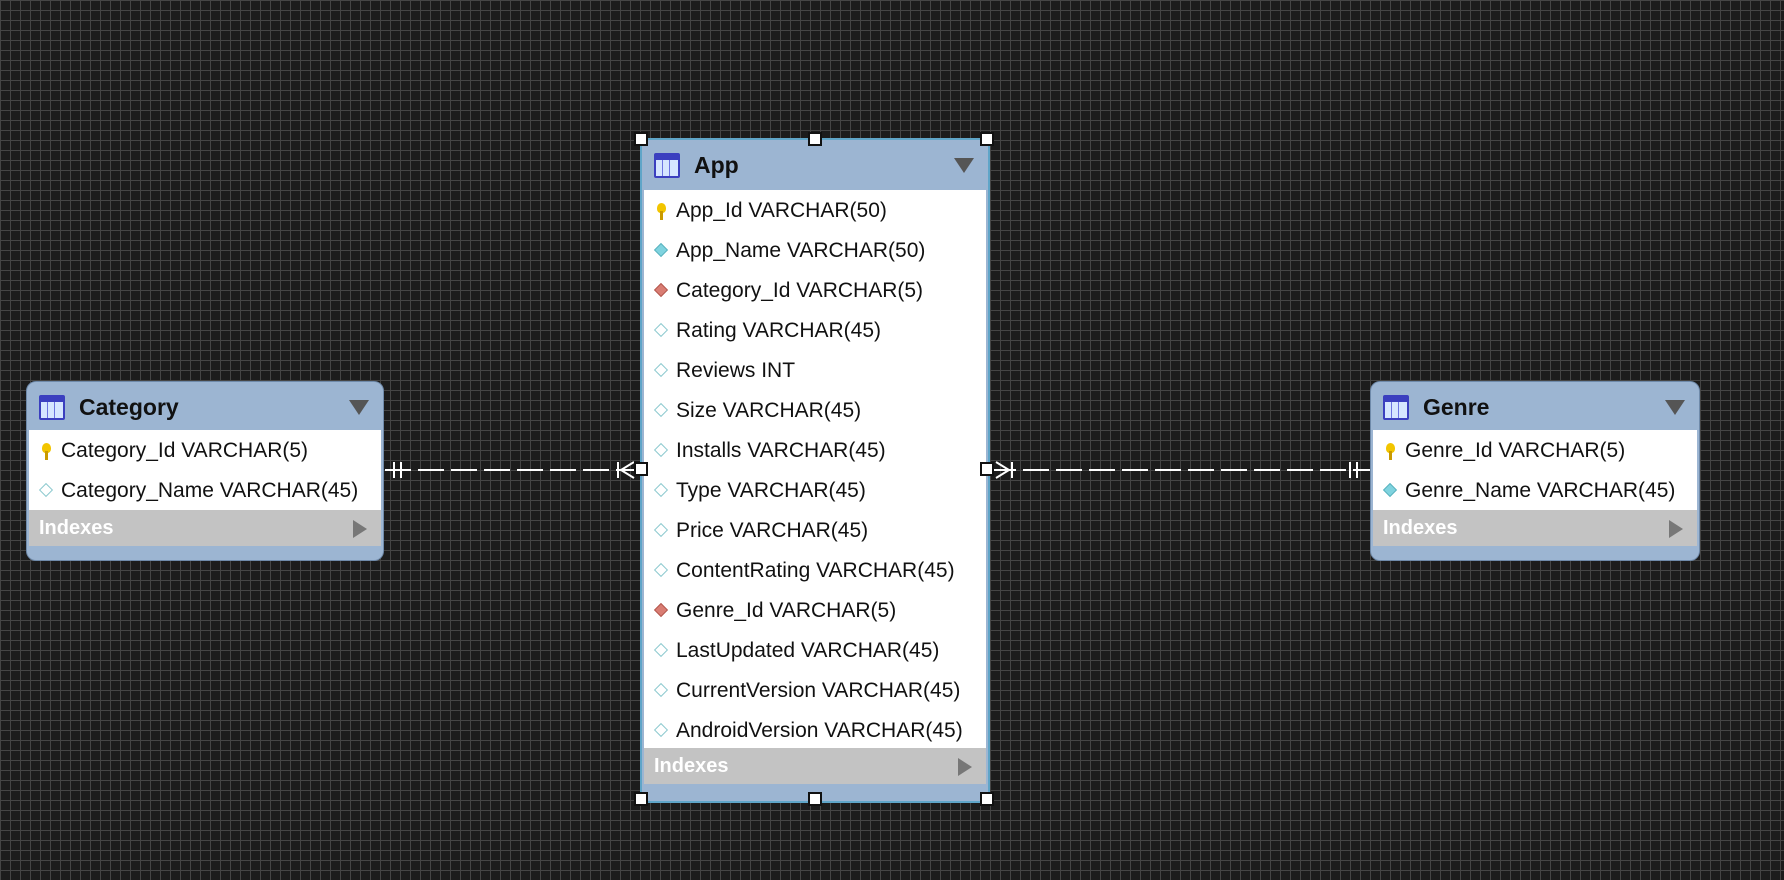 Image resolution: width=1784 pixels, height=880 pixels. I want to click on resize-handle-bottom-left, so click(641, 799).